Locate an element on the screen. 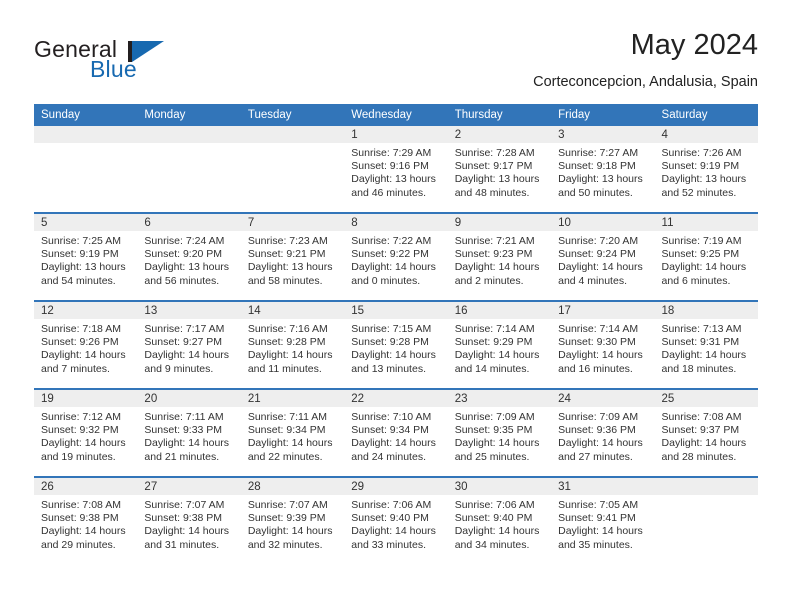  day-number: 9 is located at coordinates (499, 222).